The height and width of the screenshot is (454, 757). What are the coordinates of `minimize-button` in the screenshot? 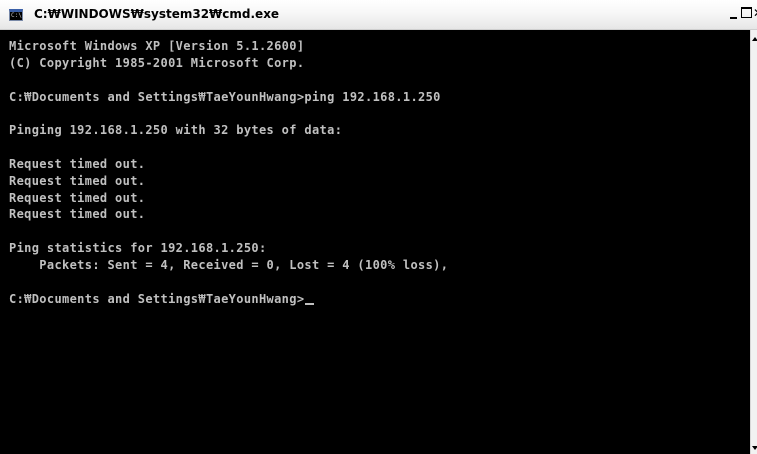 It's located at (734, 14).